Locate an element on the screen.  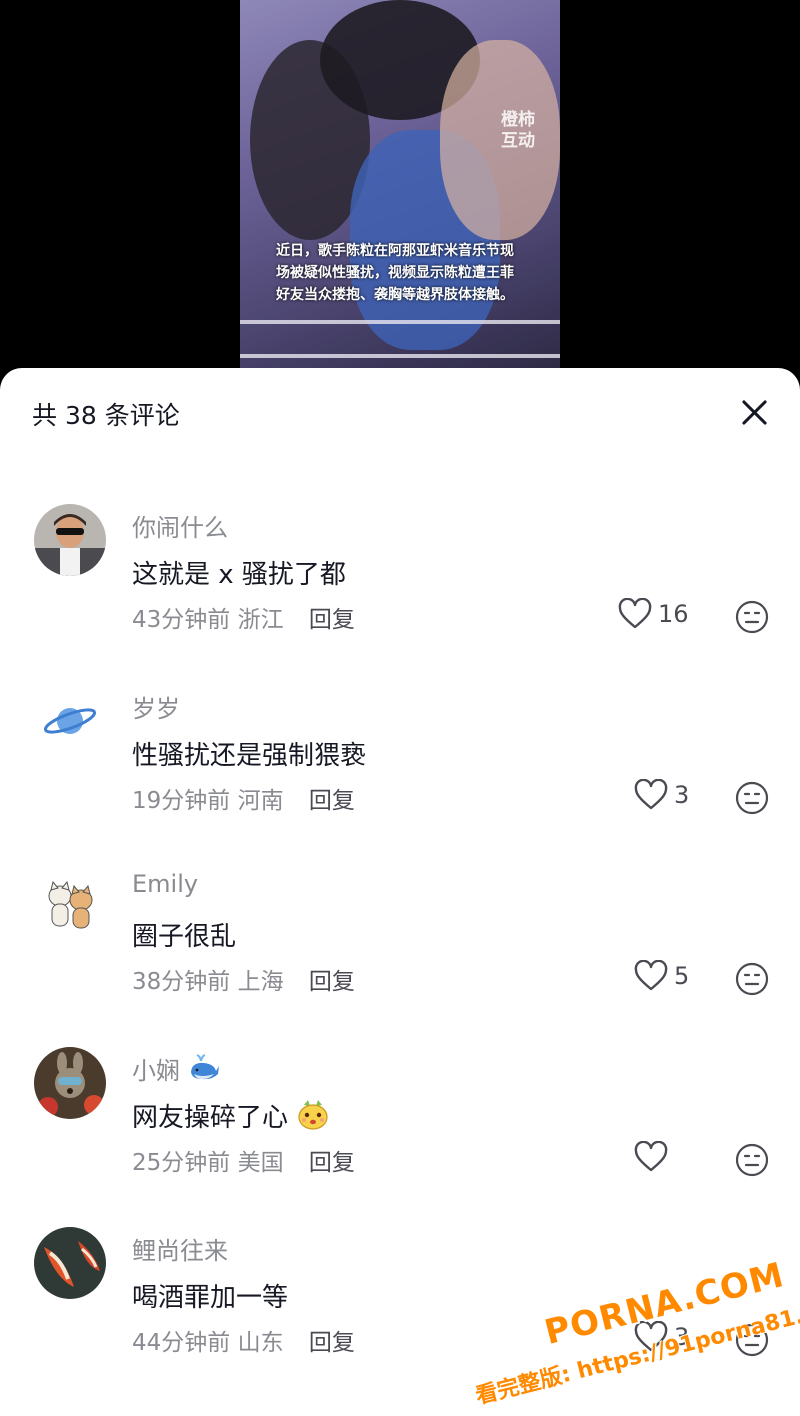
comment-text: 喝酒罪加一等 is located at coordinates (210, 1298).